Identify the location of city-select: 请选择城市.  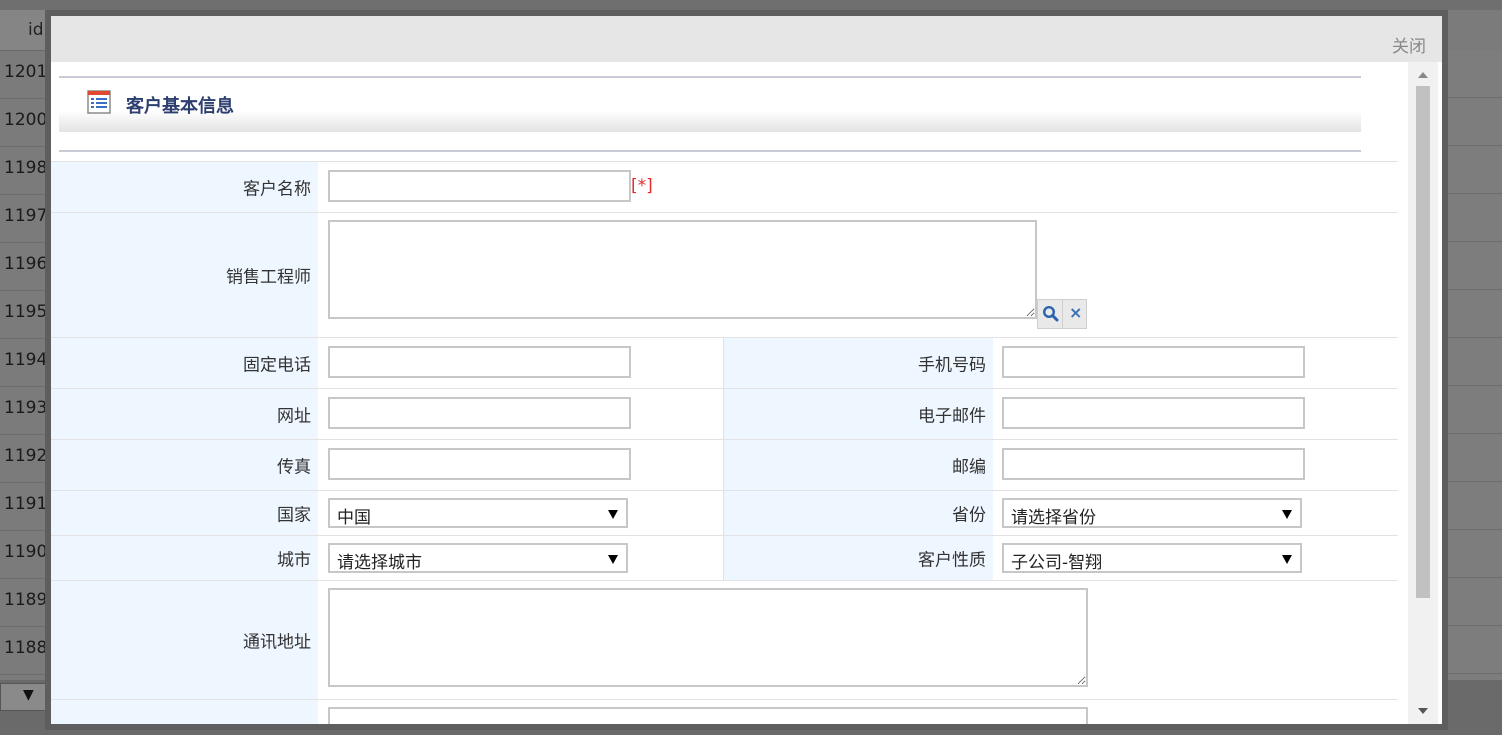
(478, 558).